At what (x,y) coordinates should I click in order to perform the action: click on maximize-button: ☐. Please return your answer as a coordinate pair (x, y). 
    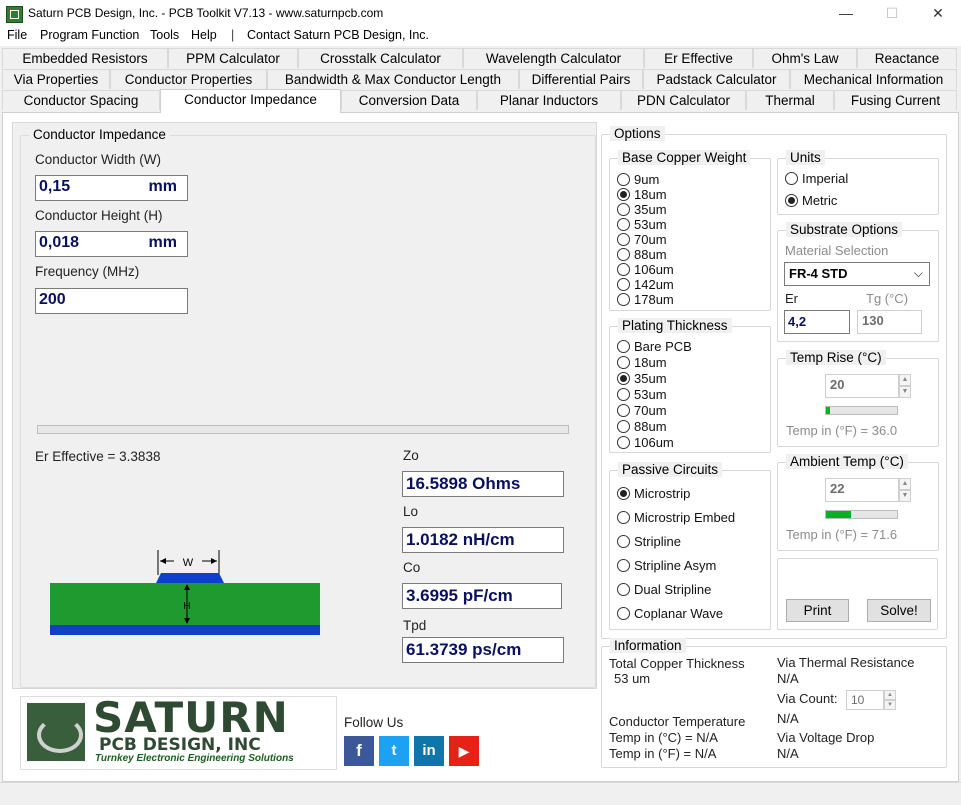
    Looking at the image, I should click on (892, 13).